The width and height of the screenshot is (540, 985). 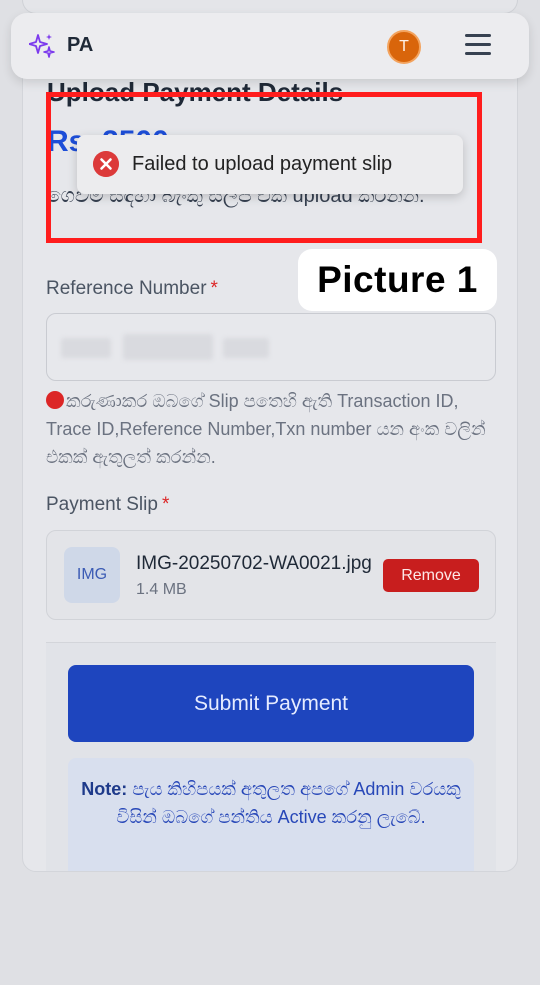 What do you see at coordinates (161, 589) in the screenshot?
I see `file-size: 1.4 MB` at bounding box center [161, 589].